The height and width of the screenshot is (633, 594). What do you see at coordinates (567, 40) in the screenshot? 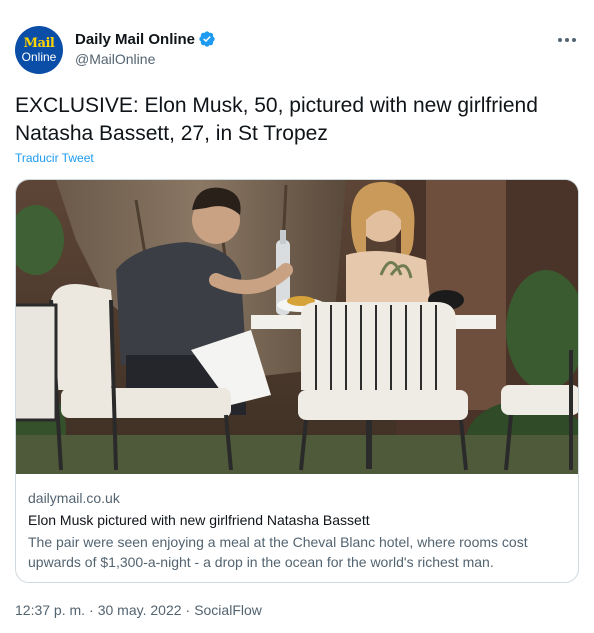
I see `more-options-icon` at bounding box center [567, 40].